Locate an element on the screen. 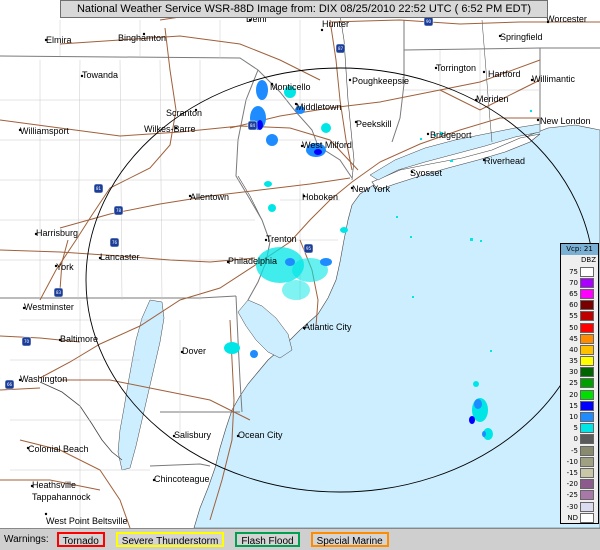  legend-row: -20 is located at coordinates (579, 484).